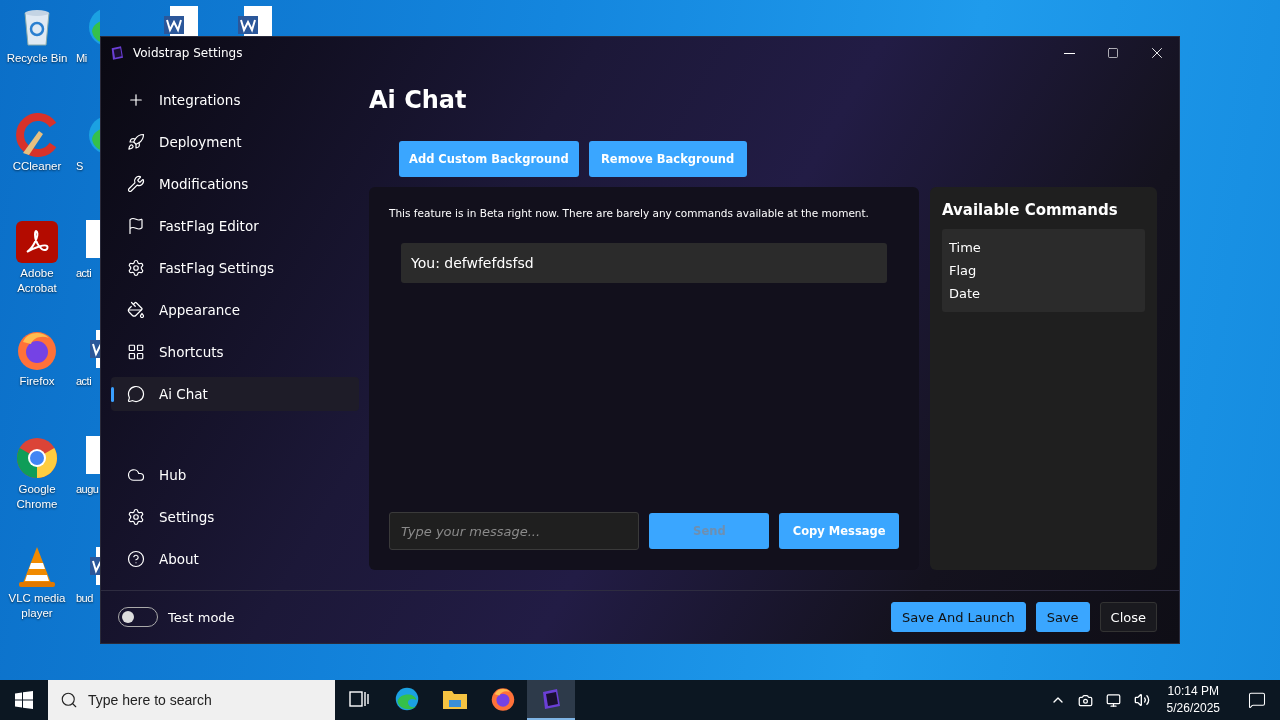  Describe the element at coordinates (209, 226) in the screenshot. I see `sidebar-label: FastFlag Editor` at that location.